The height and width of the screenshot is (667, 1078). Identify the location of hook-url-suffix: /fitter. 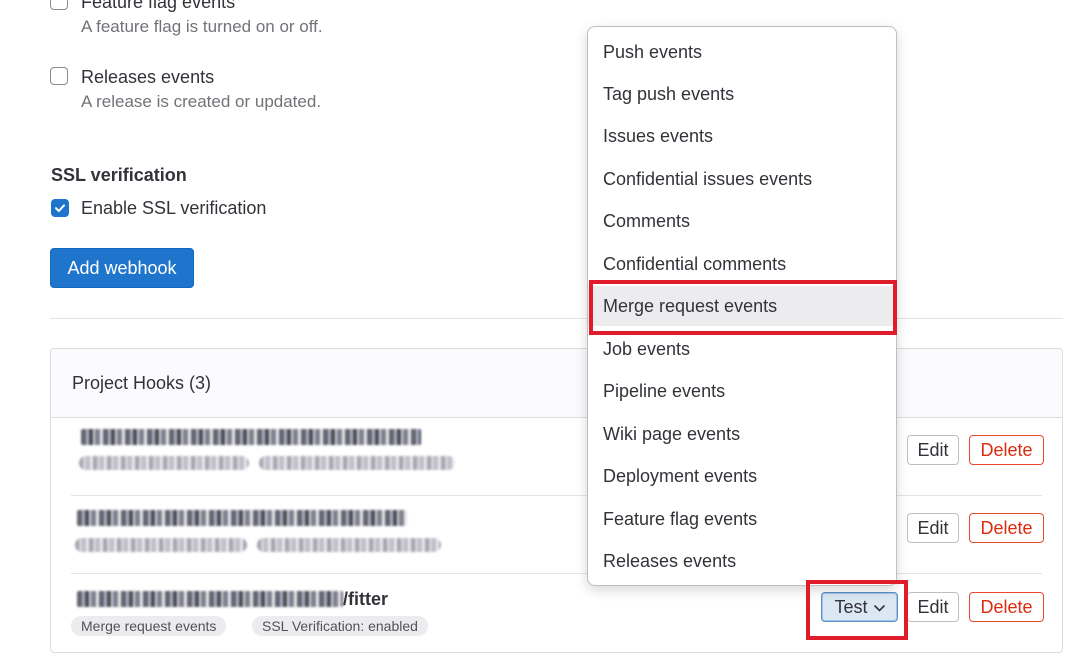
(365, 599).